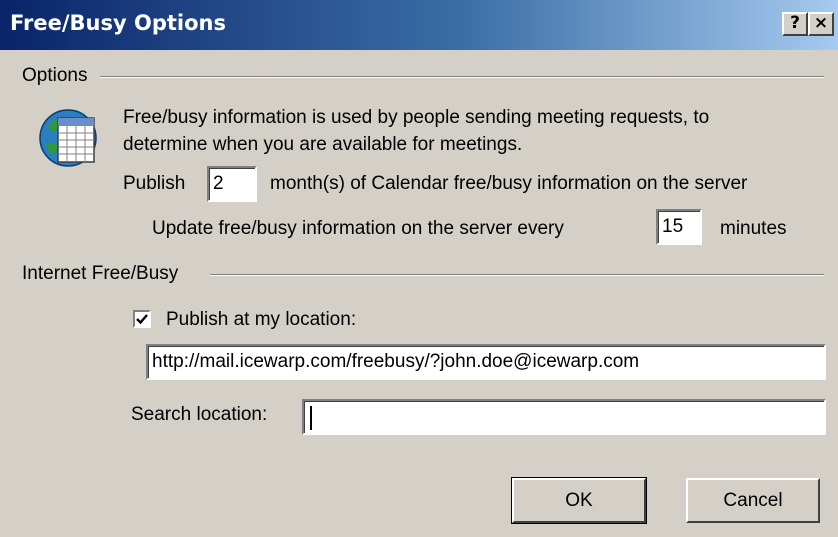  Describe the element at coordinates (199, 414) in the screenshot. I see `search-location-label: Search location:` at that location.